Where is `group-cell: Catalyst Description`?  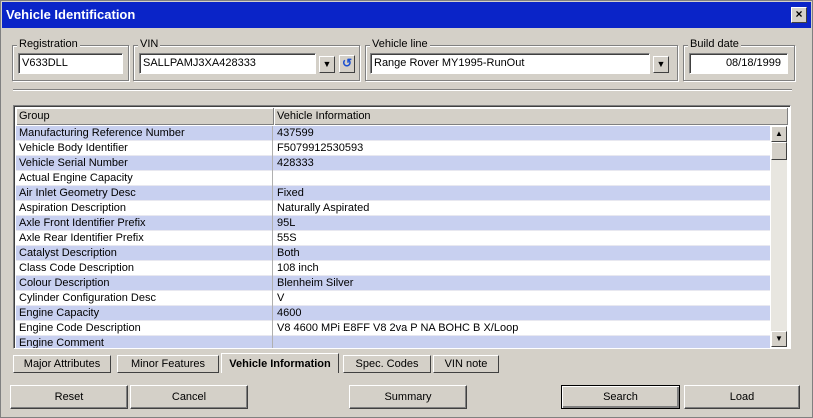
group-cell: Catalyst Description is located at coordinates (144, 253).